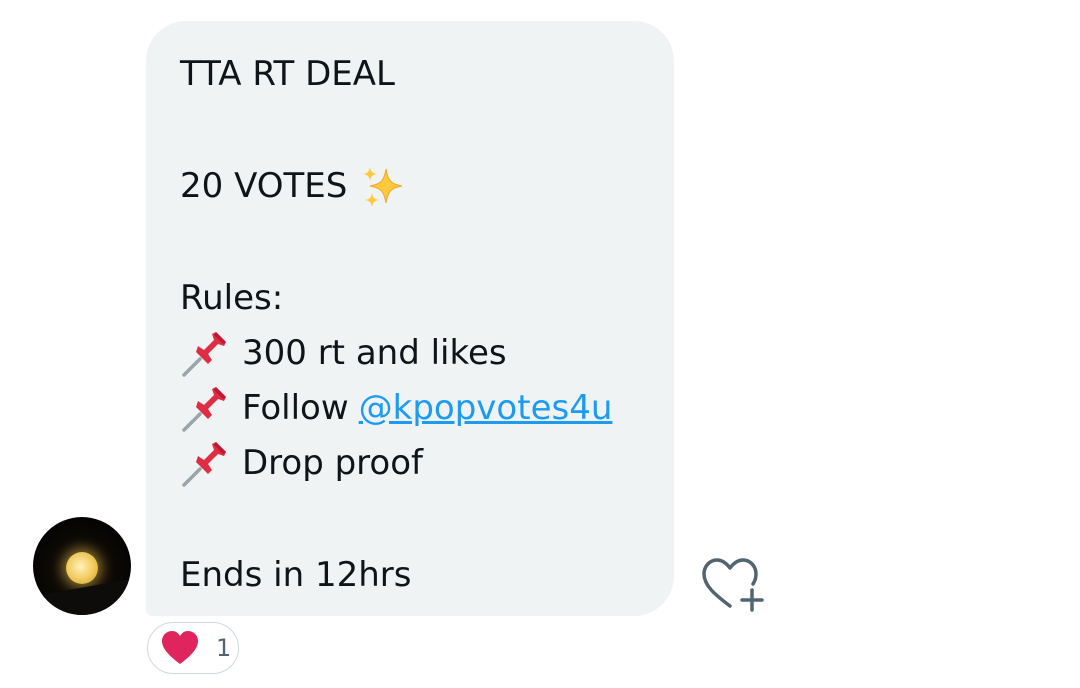  Describe the element at coordinates (412, 186) in the screenshot. I see `votes-line: 20 VOTES` at that location.